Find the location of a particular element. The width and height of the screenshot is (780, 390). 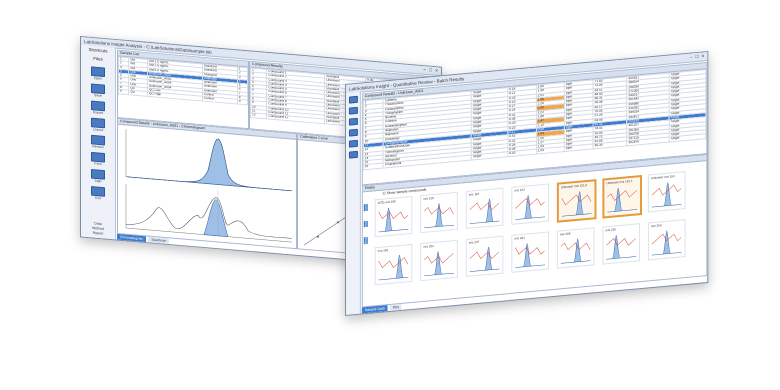

peak-thumbnail: m/z 260 is located at coordinates (666, 240).